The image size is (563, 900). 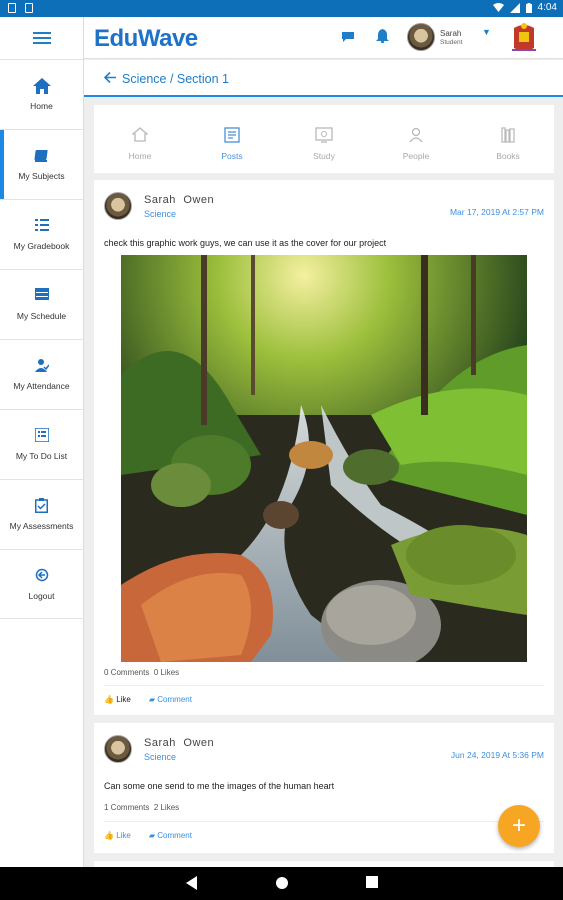 I want to click on sidebar-item-label: Home, so click(x=41, y=106).